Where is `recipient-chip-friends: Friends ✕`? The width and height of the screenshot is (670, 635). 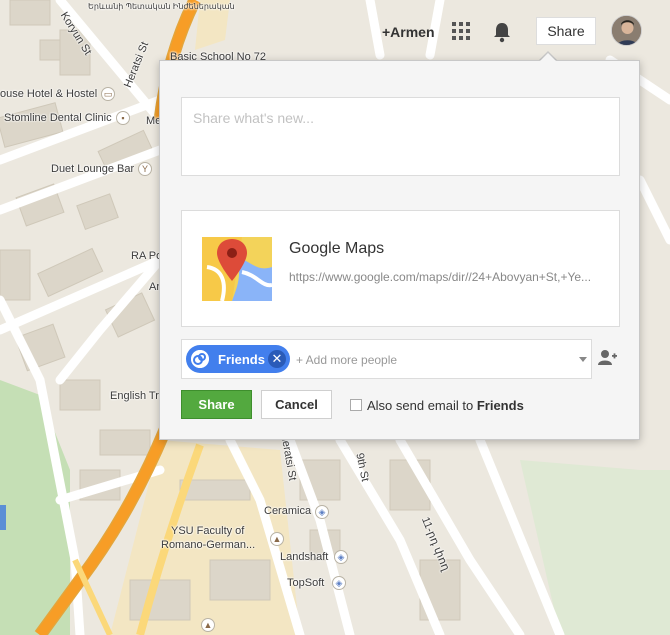 recipient-chip-friends: Friends ✕ is located at coordinates (238, 359).